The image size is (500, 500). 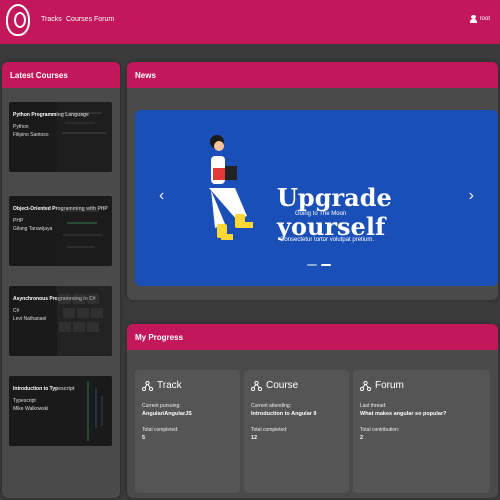 What do you see at coordinates (144, 438) in the screenshot?
I see `value-total: 5` at bounding box center [144, 438].